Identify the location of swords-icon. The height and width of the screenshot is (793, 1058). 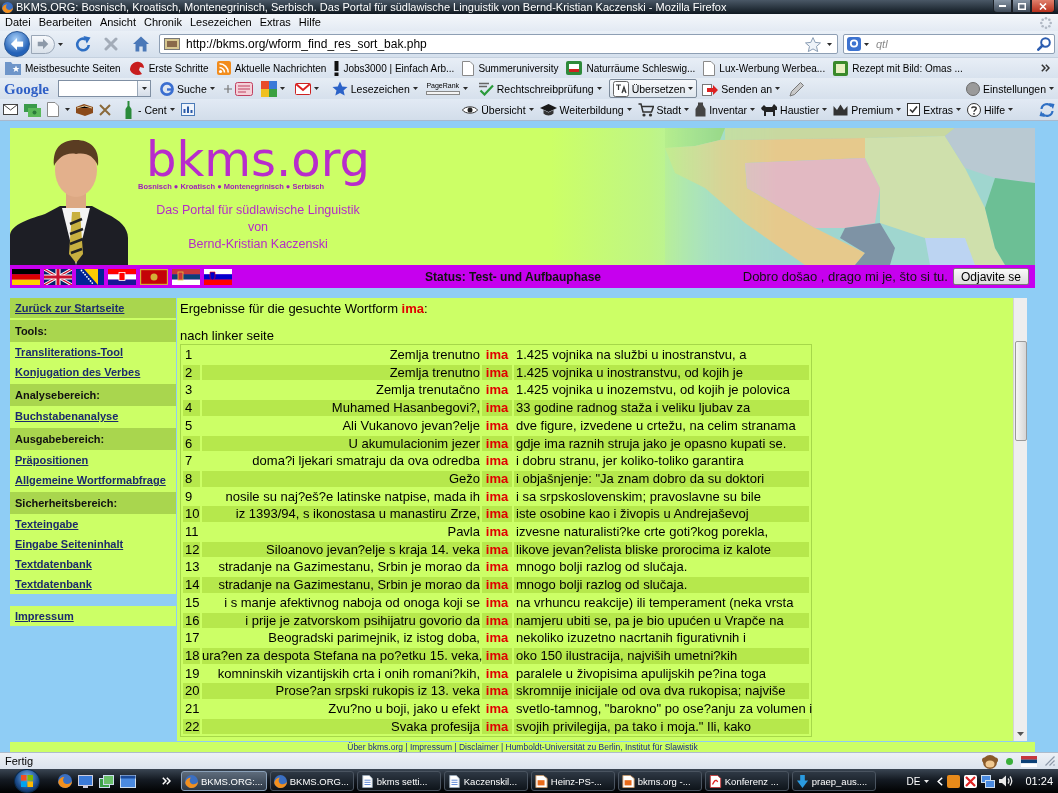
(105, 109).